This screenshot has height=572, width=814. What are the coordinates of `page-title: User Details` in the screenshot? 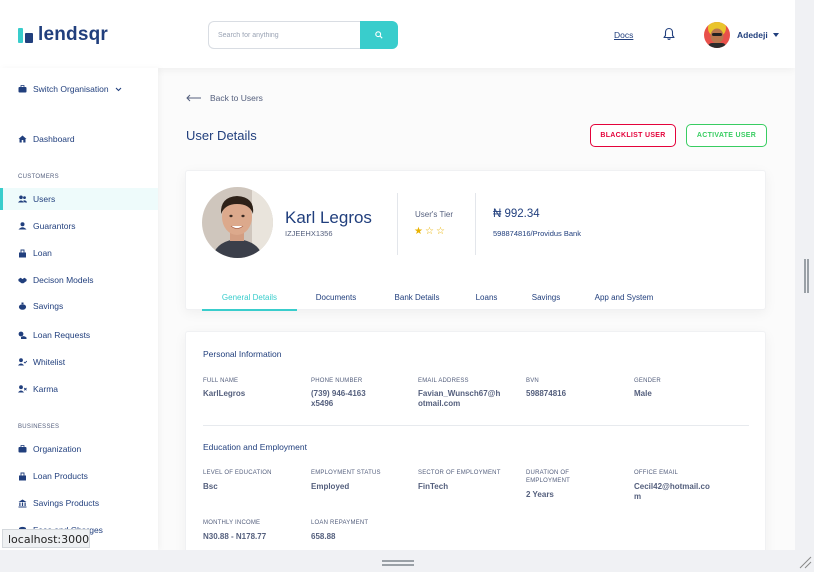 It's located at (221, 135).